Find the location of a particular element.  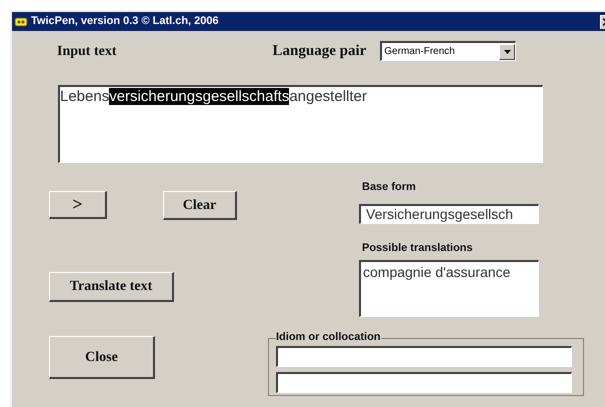

base-form-field: Versicherungsgesellsch is located at coordinates (449, 214).